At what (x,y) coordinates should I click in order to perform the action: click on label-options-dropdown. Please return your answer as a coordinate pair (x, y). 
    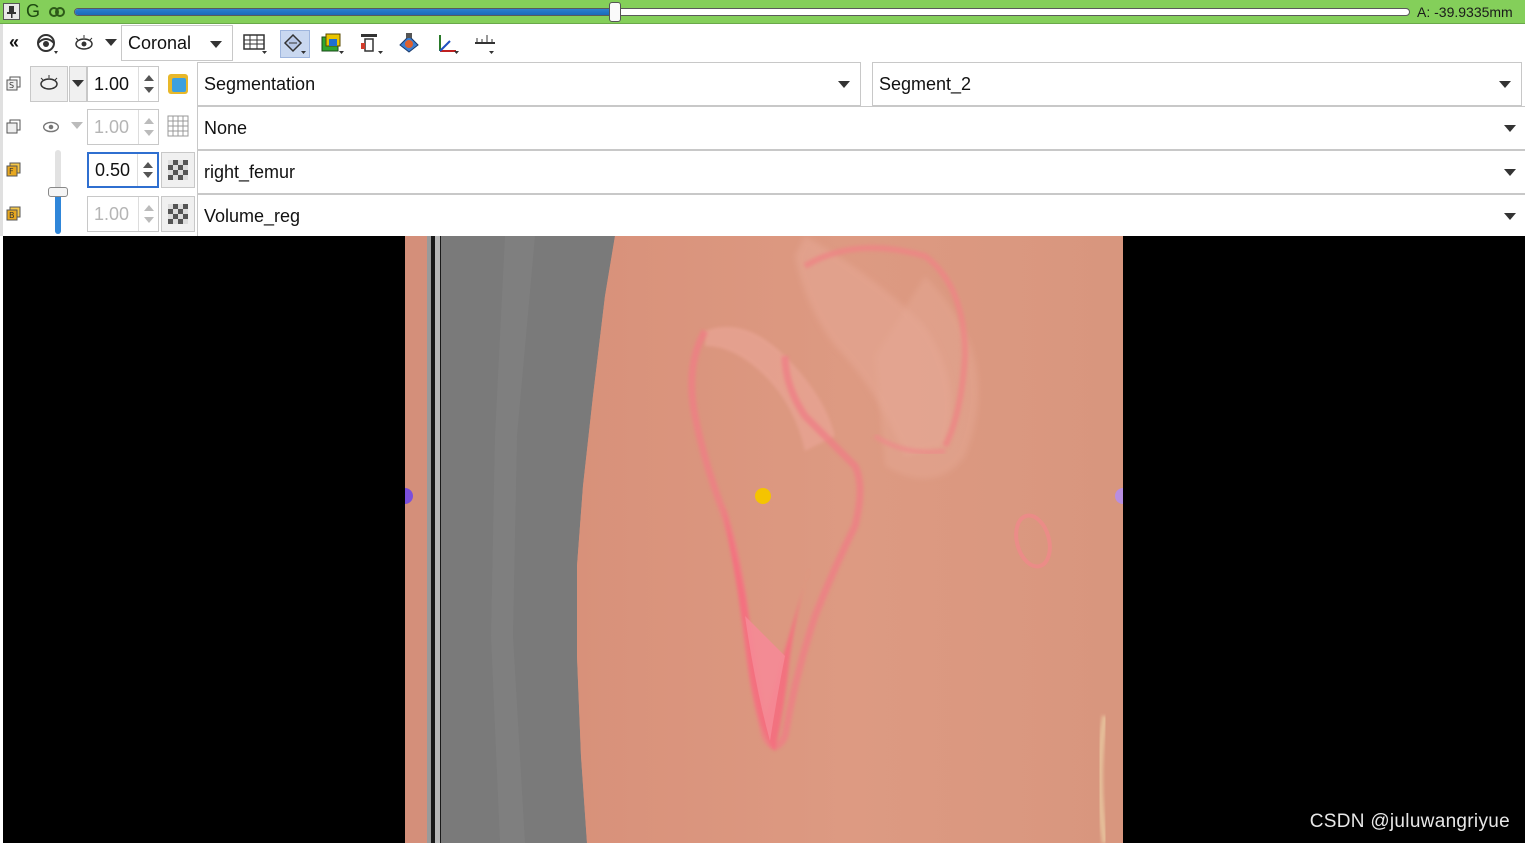
    Looking at the image, I should click on (77, 126).